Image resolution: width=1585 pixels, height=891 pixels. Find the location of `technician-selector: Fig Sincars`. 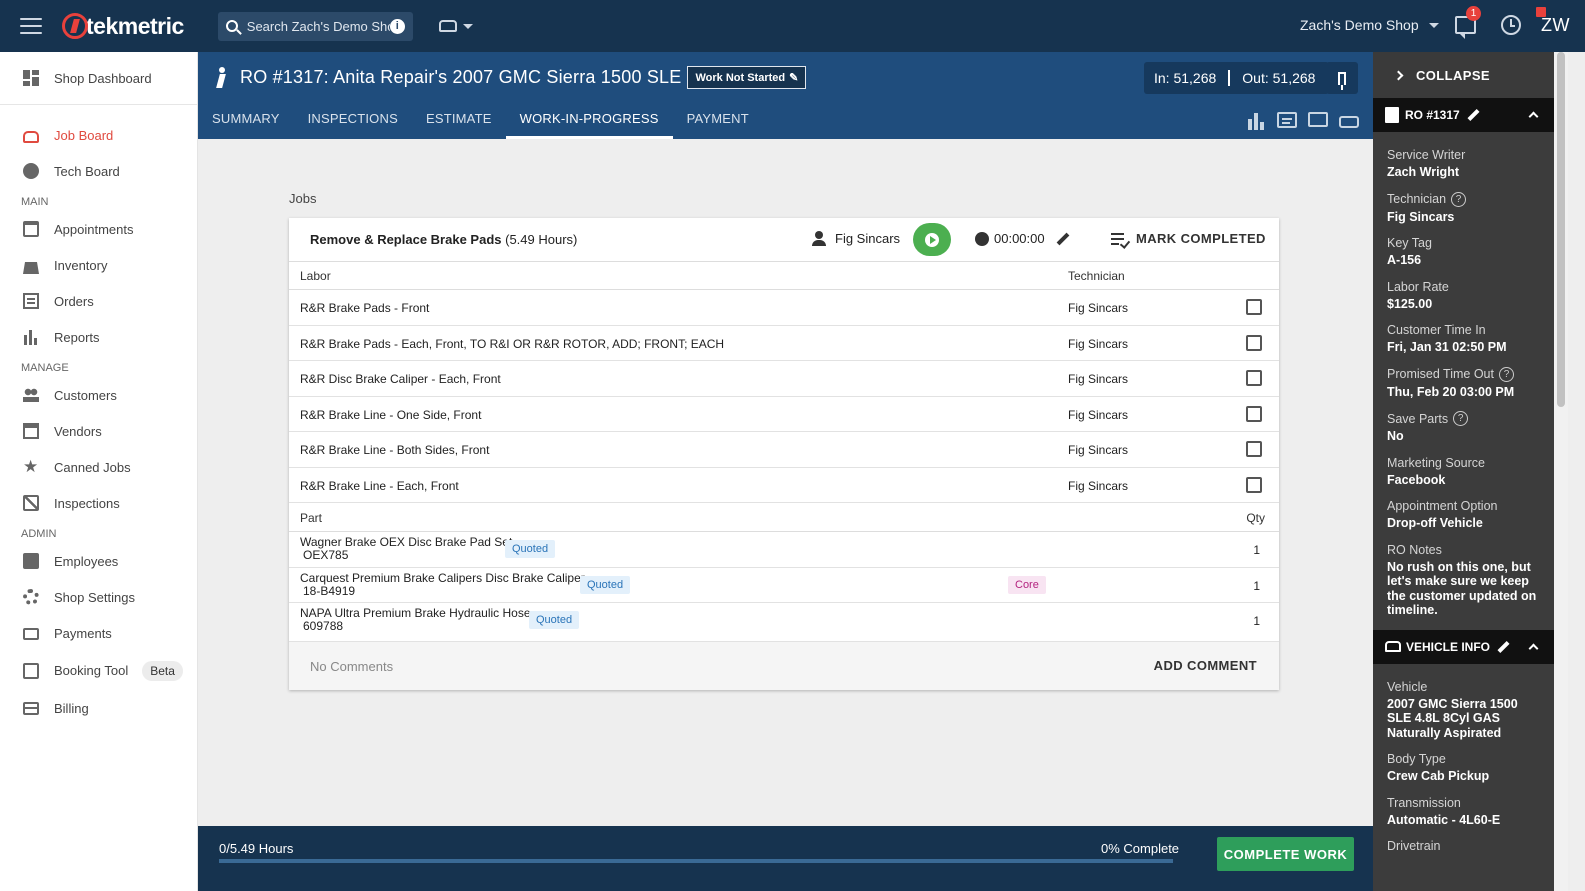

technician-selector: Fig Sincars is located at coordinates (855, 238).